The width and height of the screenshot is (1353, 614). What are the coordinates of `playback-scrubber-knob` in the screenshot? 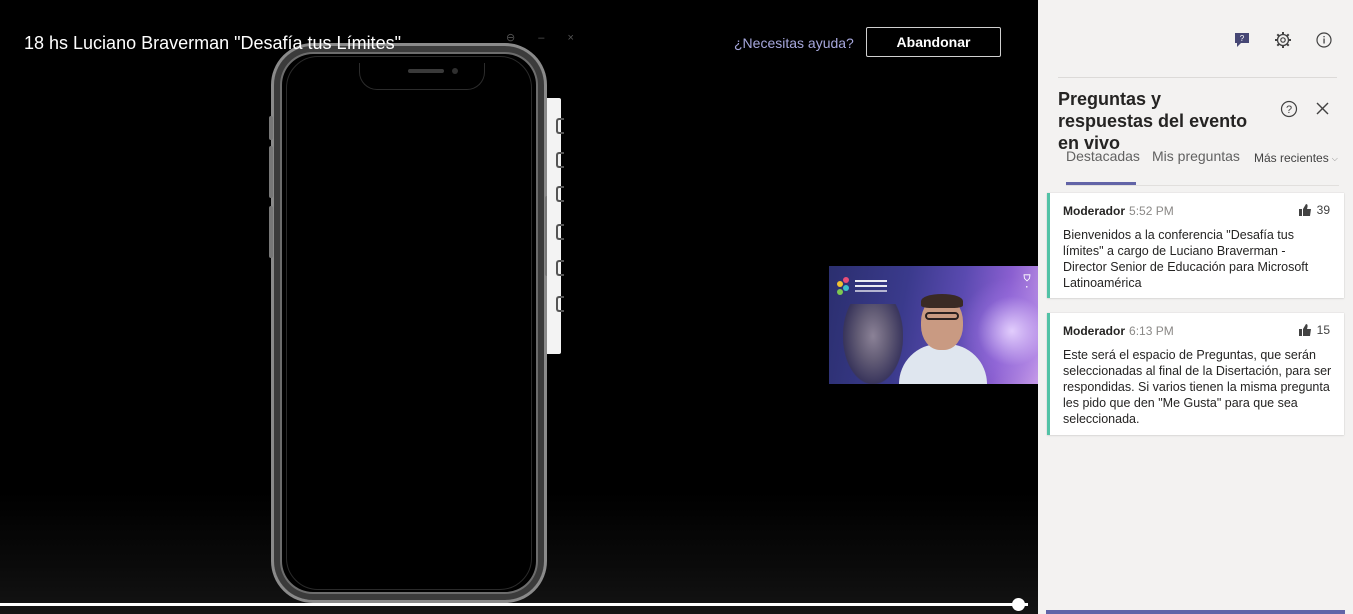 It's located at (1018, 604).